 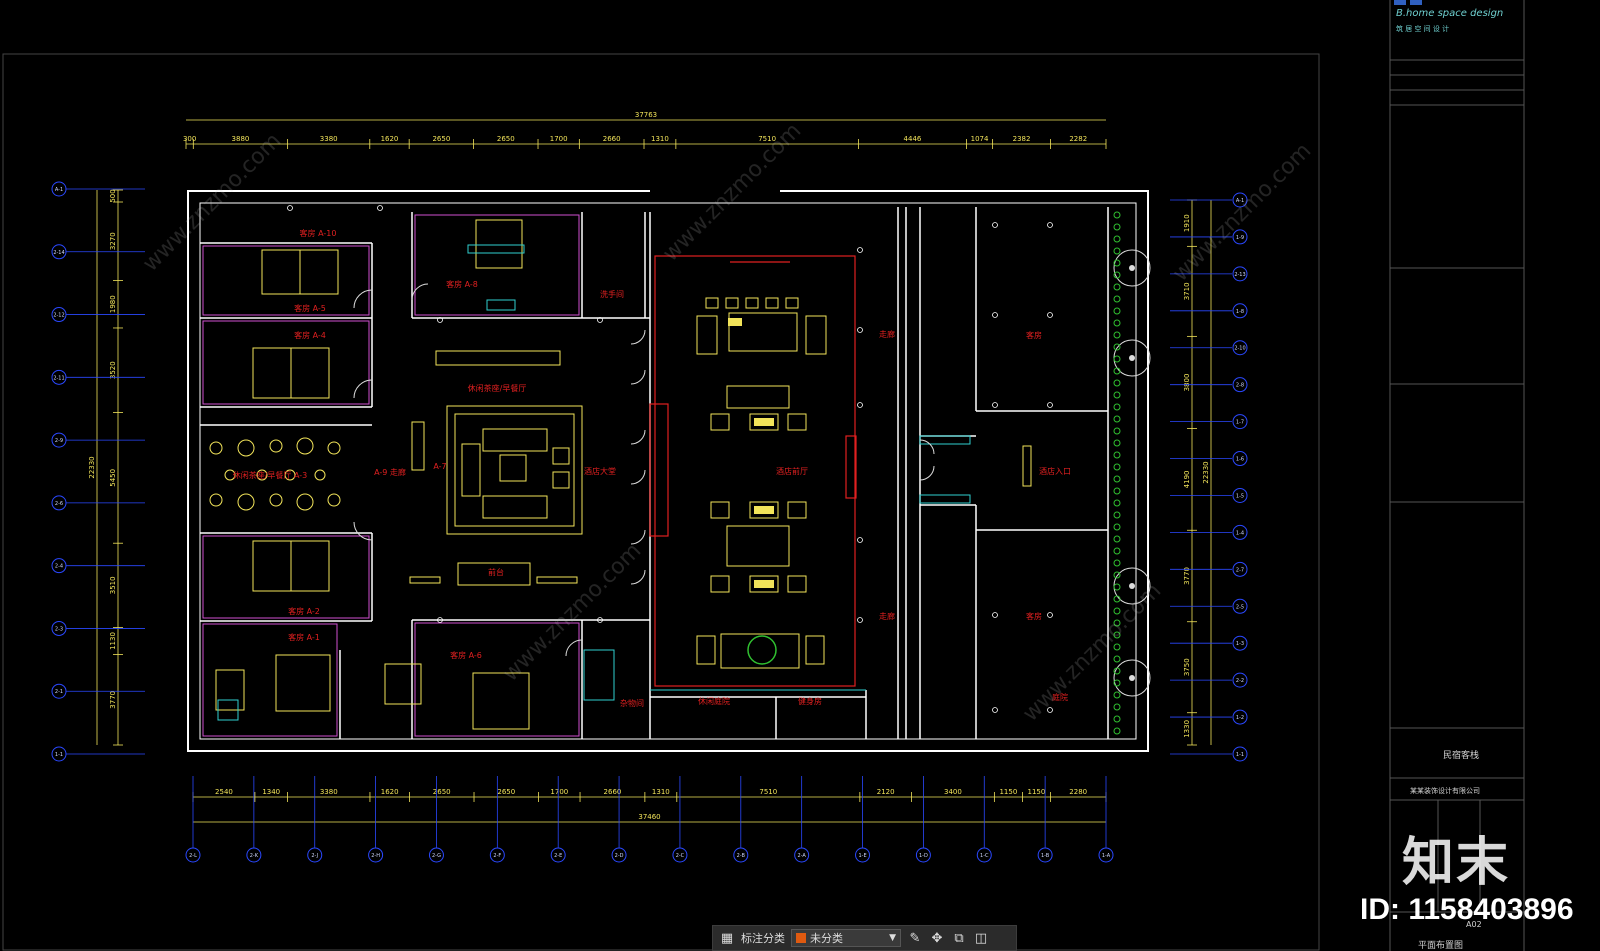 I want to click on axis-label: 2-1, so click(x=59, y=692).